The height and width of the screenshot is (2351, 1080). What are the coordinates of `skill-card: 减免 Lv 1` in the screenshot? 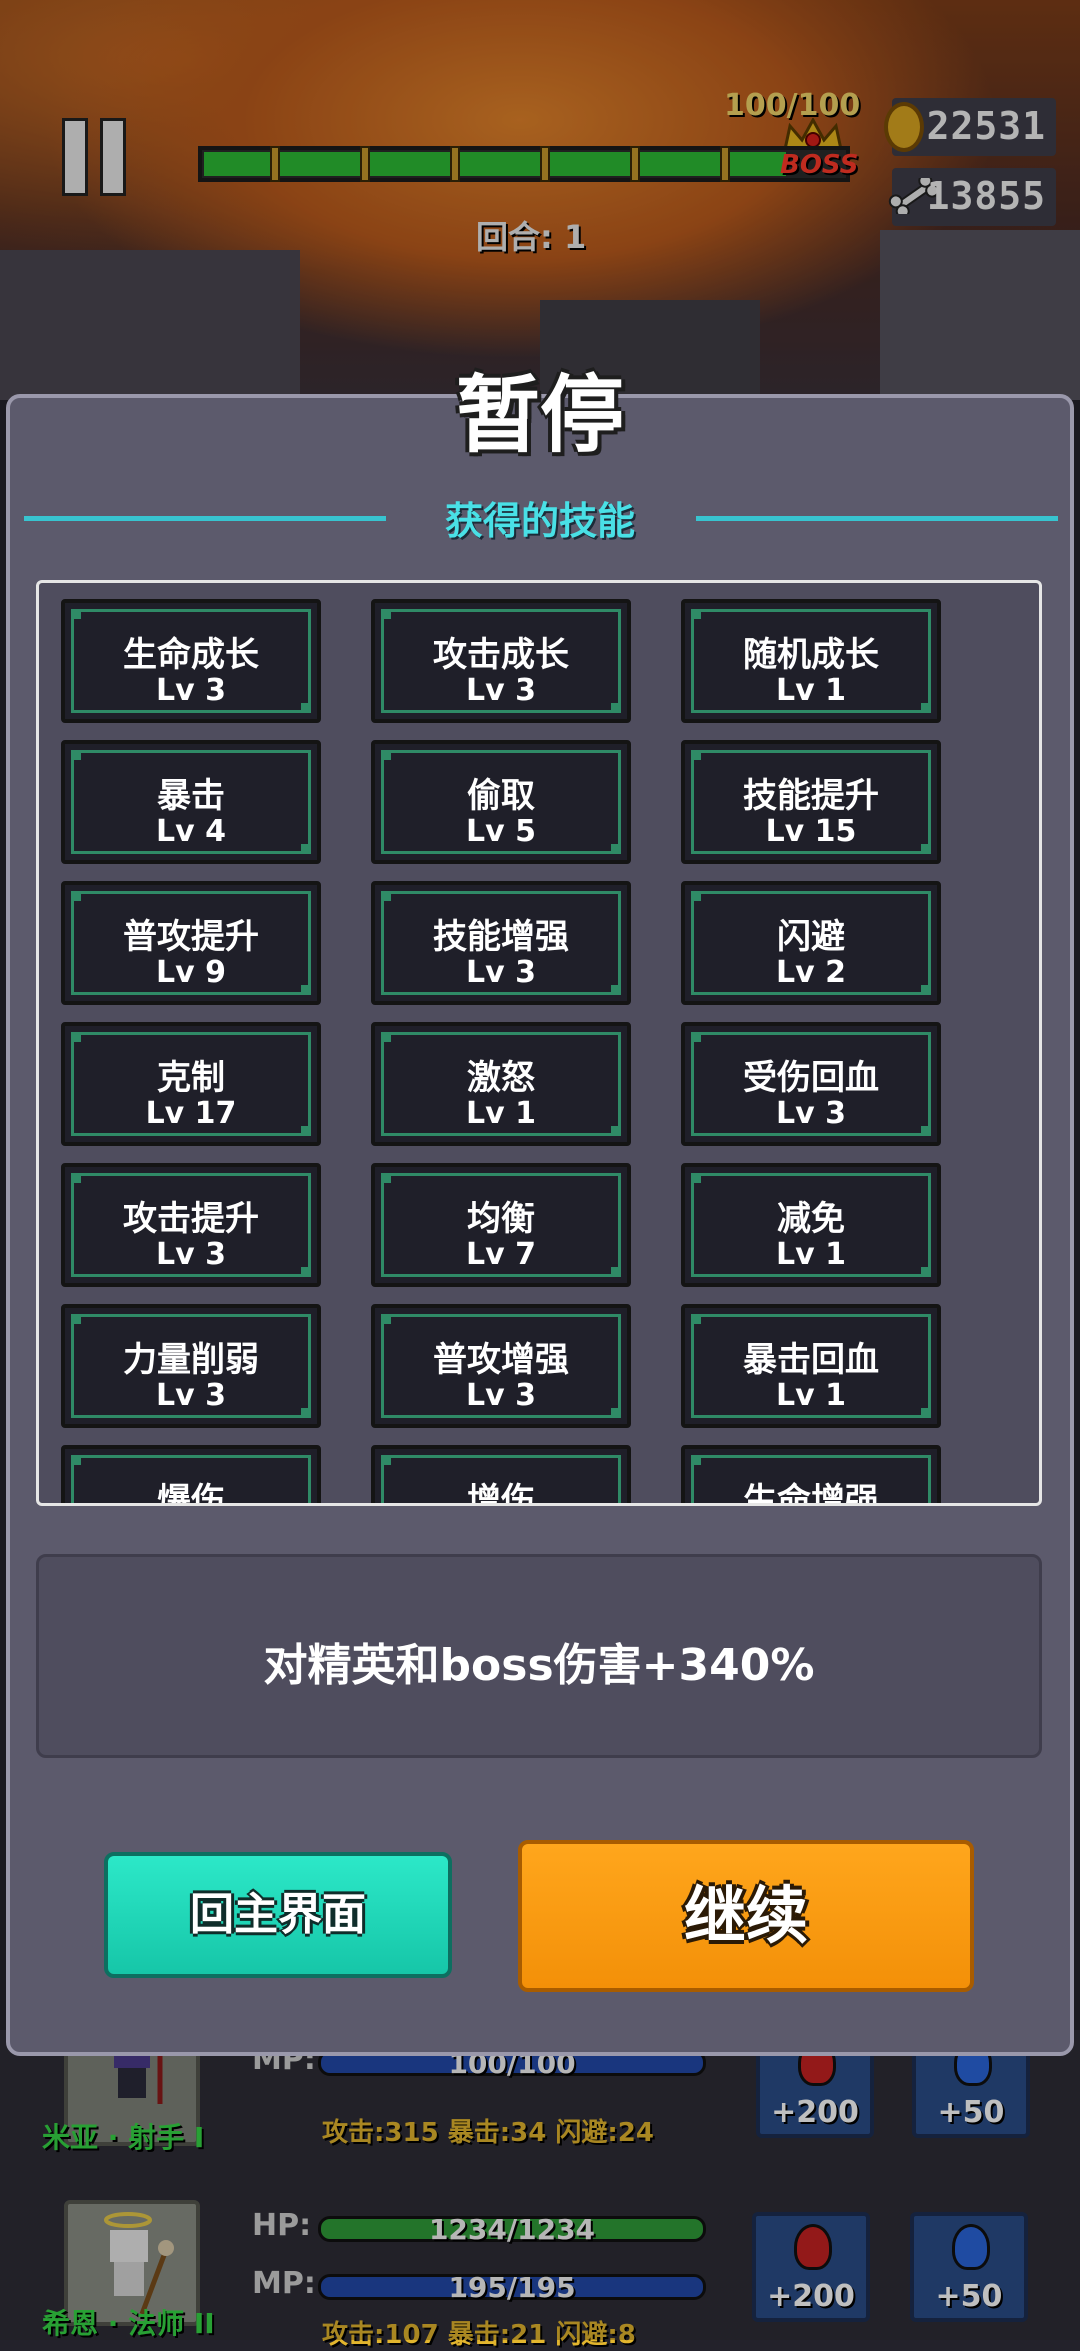 It's located at (811, 1225).